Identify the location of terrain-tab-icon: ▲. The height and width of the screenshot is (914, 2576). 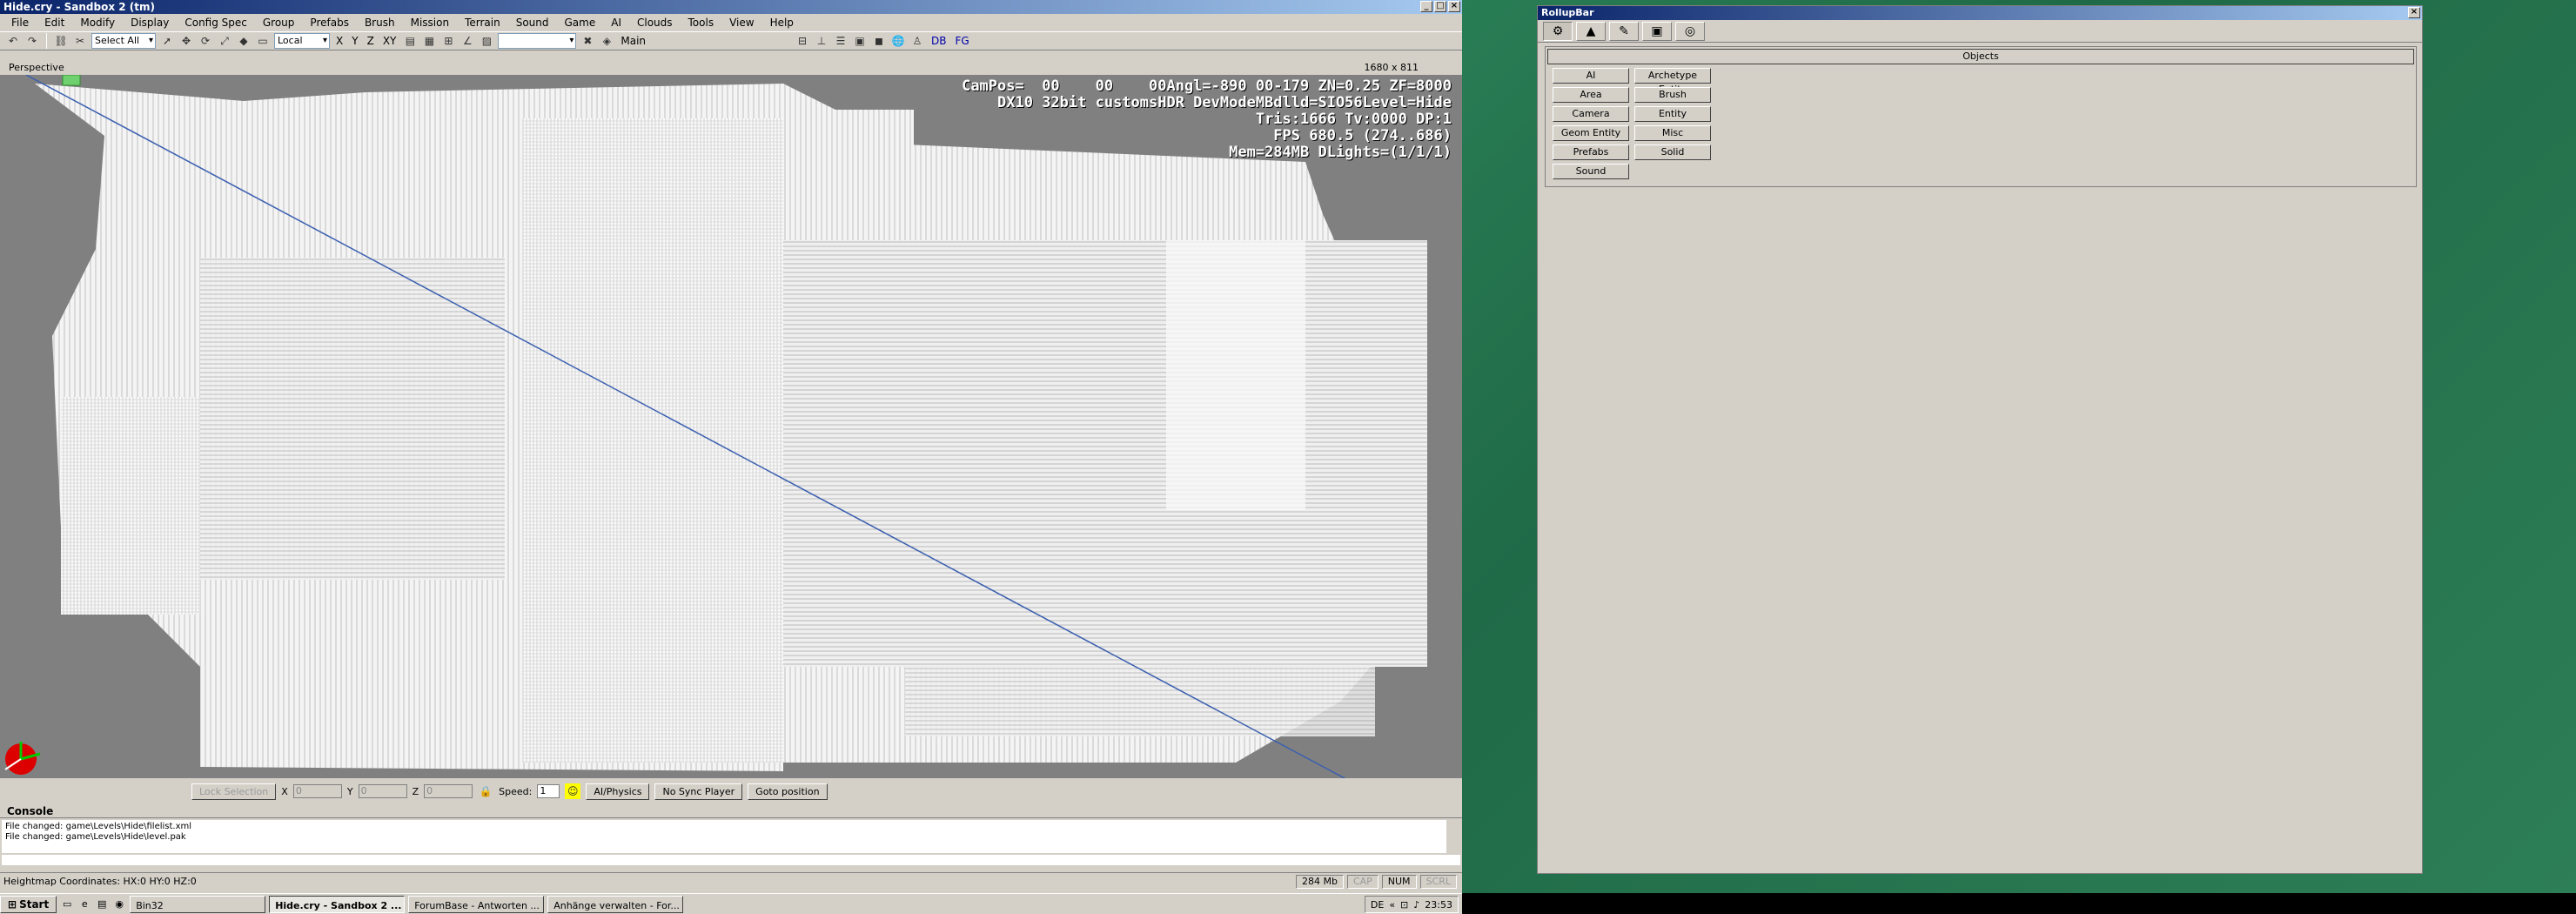
(1591, 31).